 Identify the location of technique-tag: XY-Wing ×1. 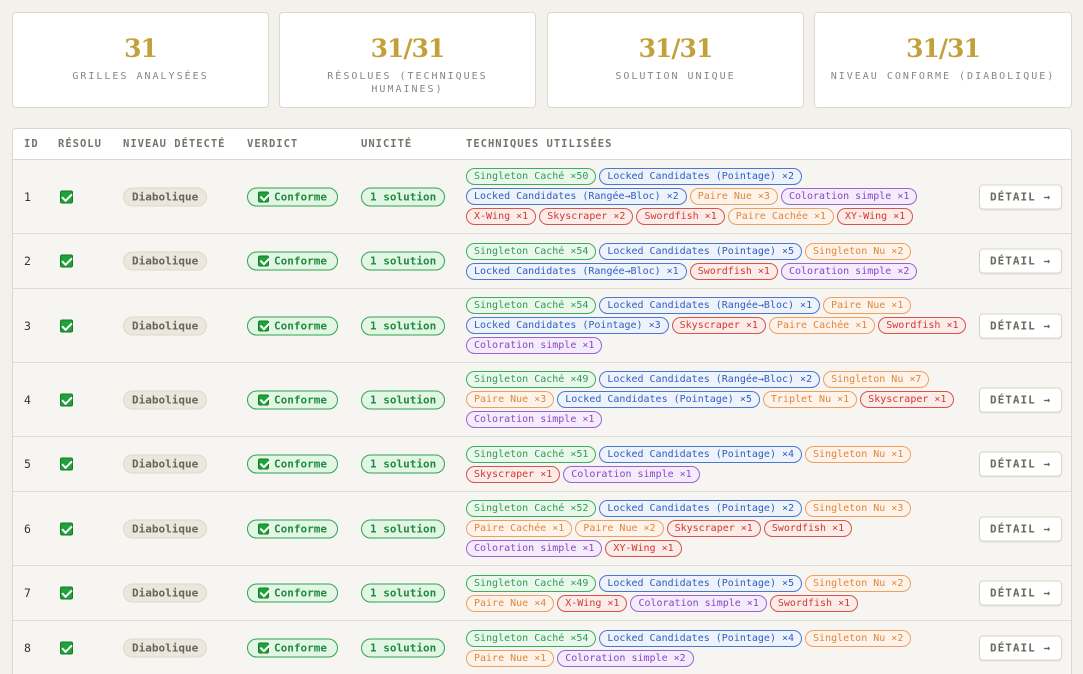
(875, 216).